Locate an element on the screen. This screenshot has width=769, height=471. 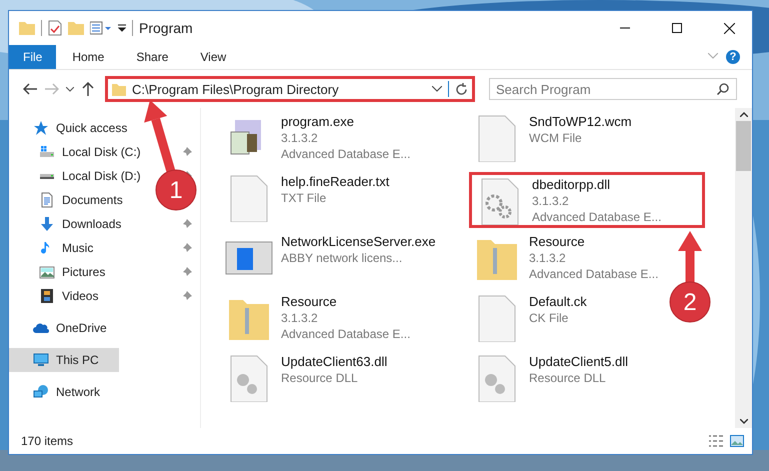
nav-item: OneDrive is located at coordinates (60, 328).